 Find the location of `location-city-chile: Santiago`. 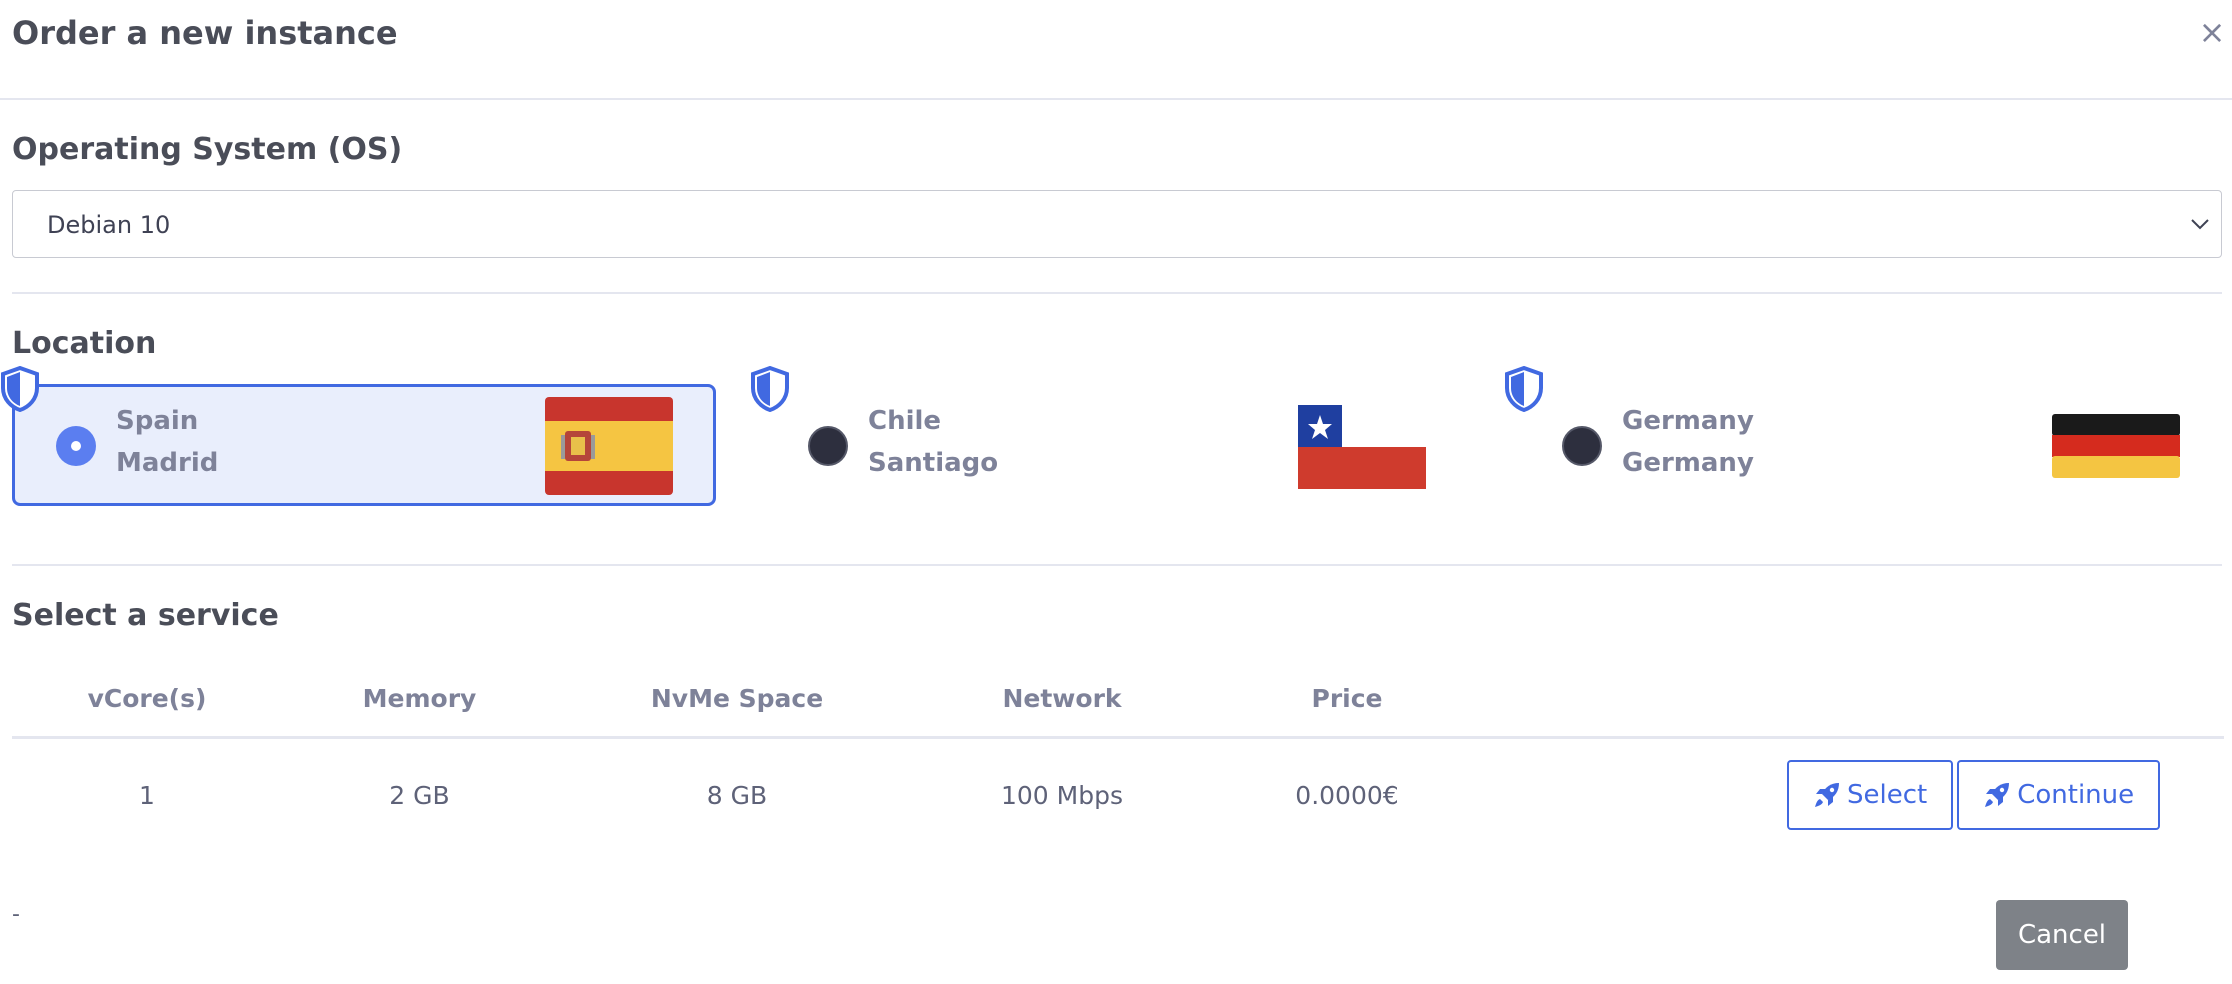

location-city-chile: Santiago is located at coordinates (933, 463).